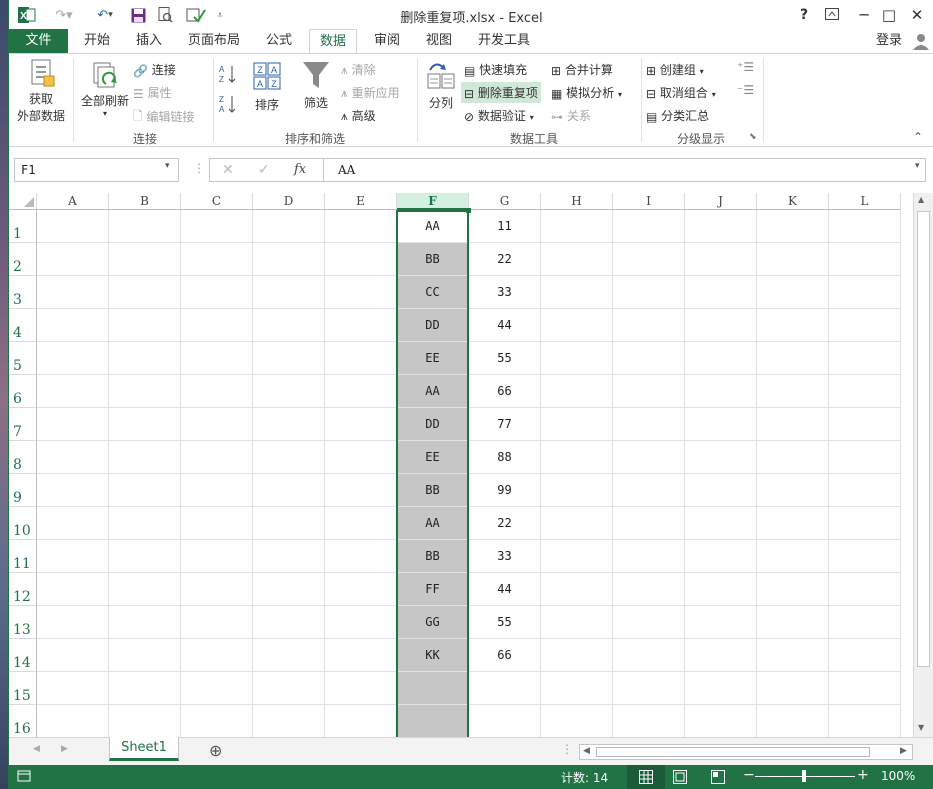 The height and width of the screenshot is (789, 933). What do you see at coordinates (433, 424) in the screenshot?
I see `cell-f7: DD` at bounding box center [433, 424].